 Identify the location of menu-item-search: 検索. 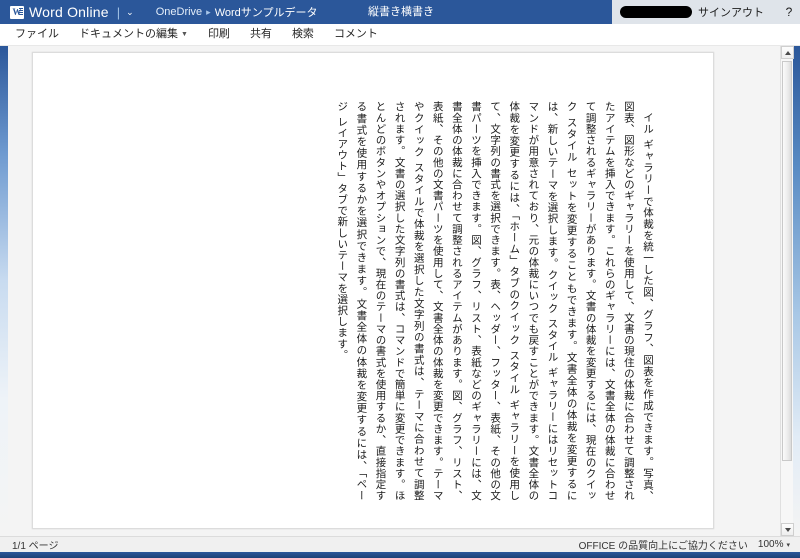
(303, 34).